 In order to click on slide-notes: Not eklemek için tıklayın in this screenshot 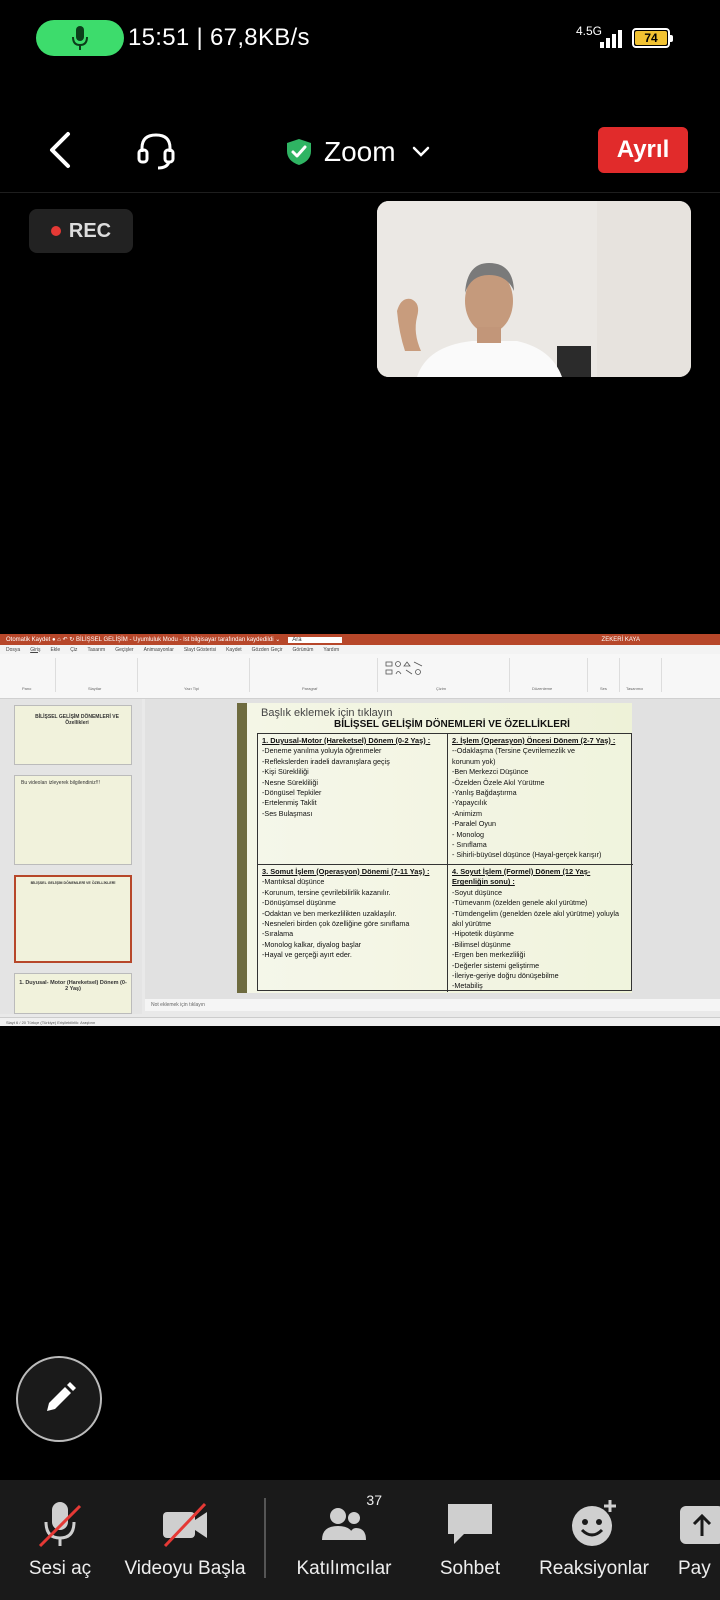, I will do `click(432, 1005)`.